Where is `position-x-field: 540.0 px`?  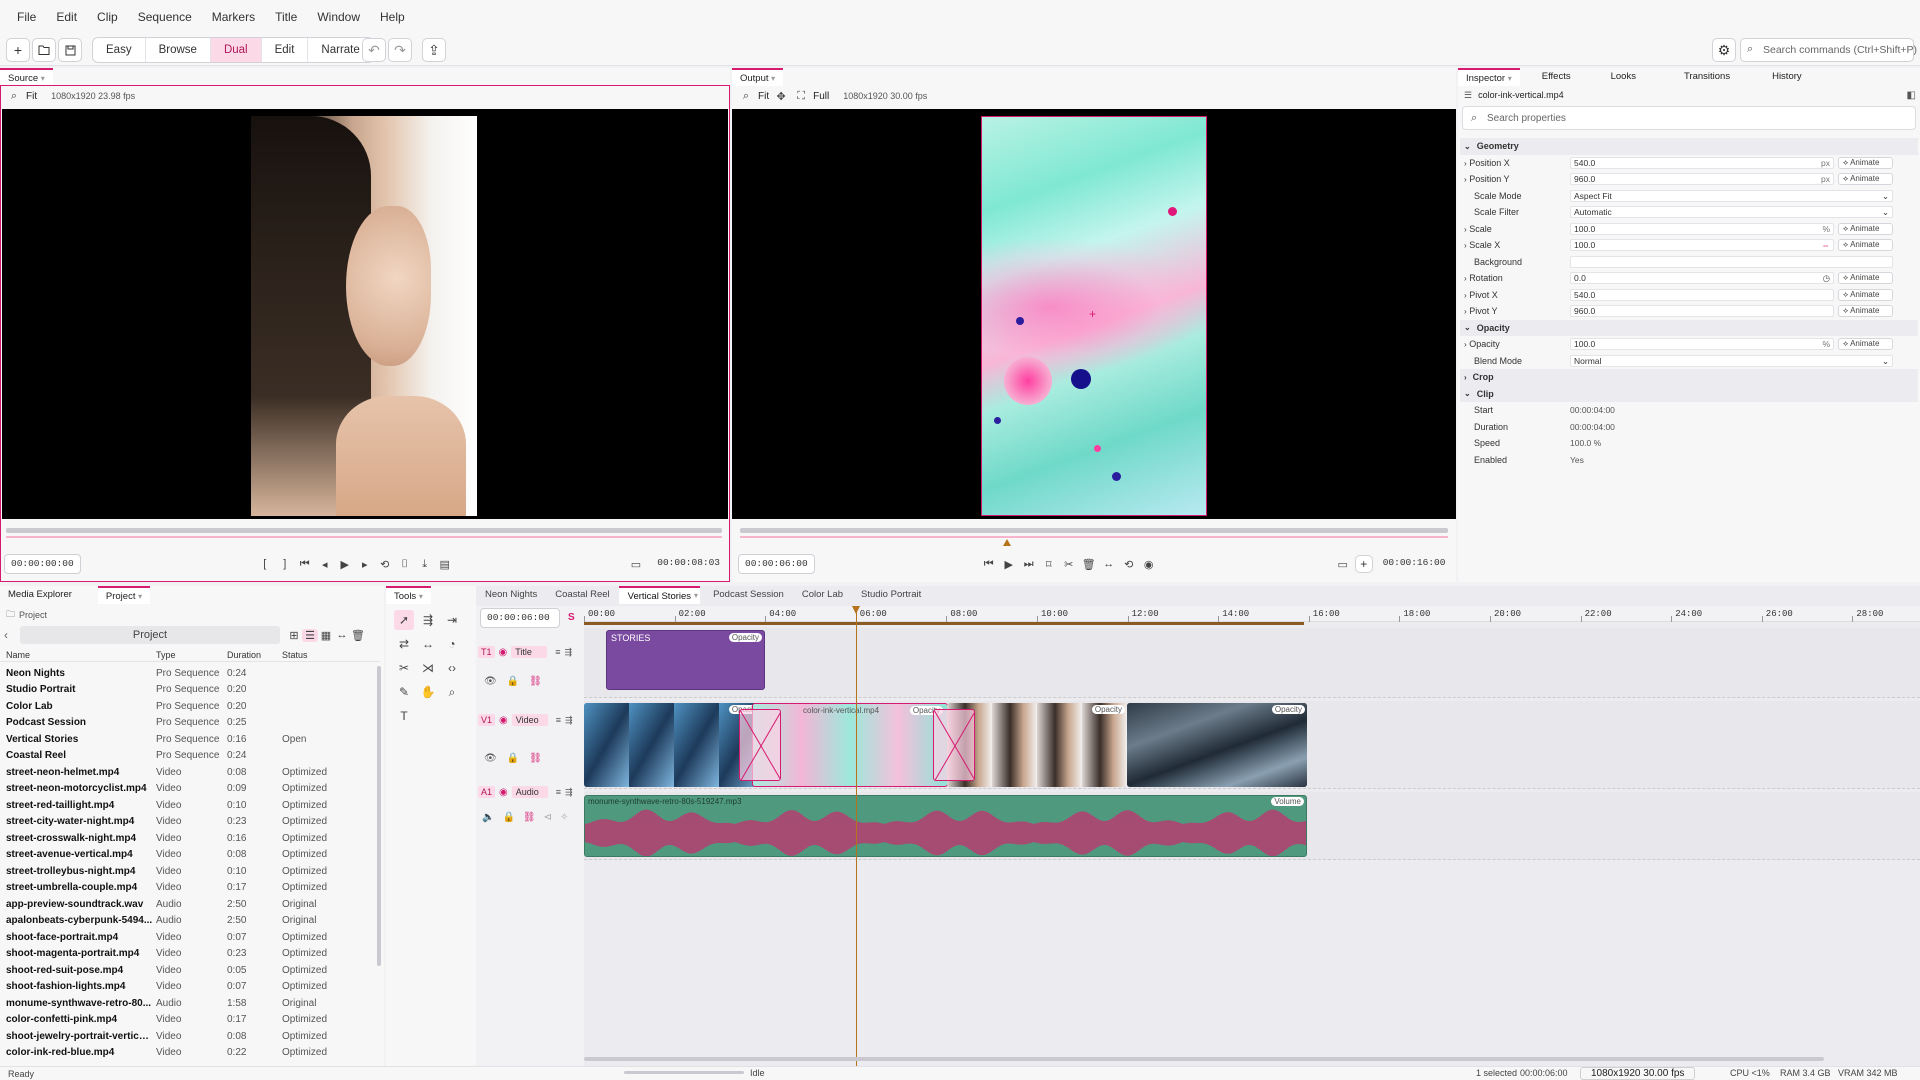
position-x-field: 540.0 px is located at coordinates (1702, 162).